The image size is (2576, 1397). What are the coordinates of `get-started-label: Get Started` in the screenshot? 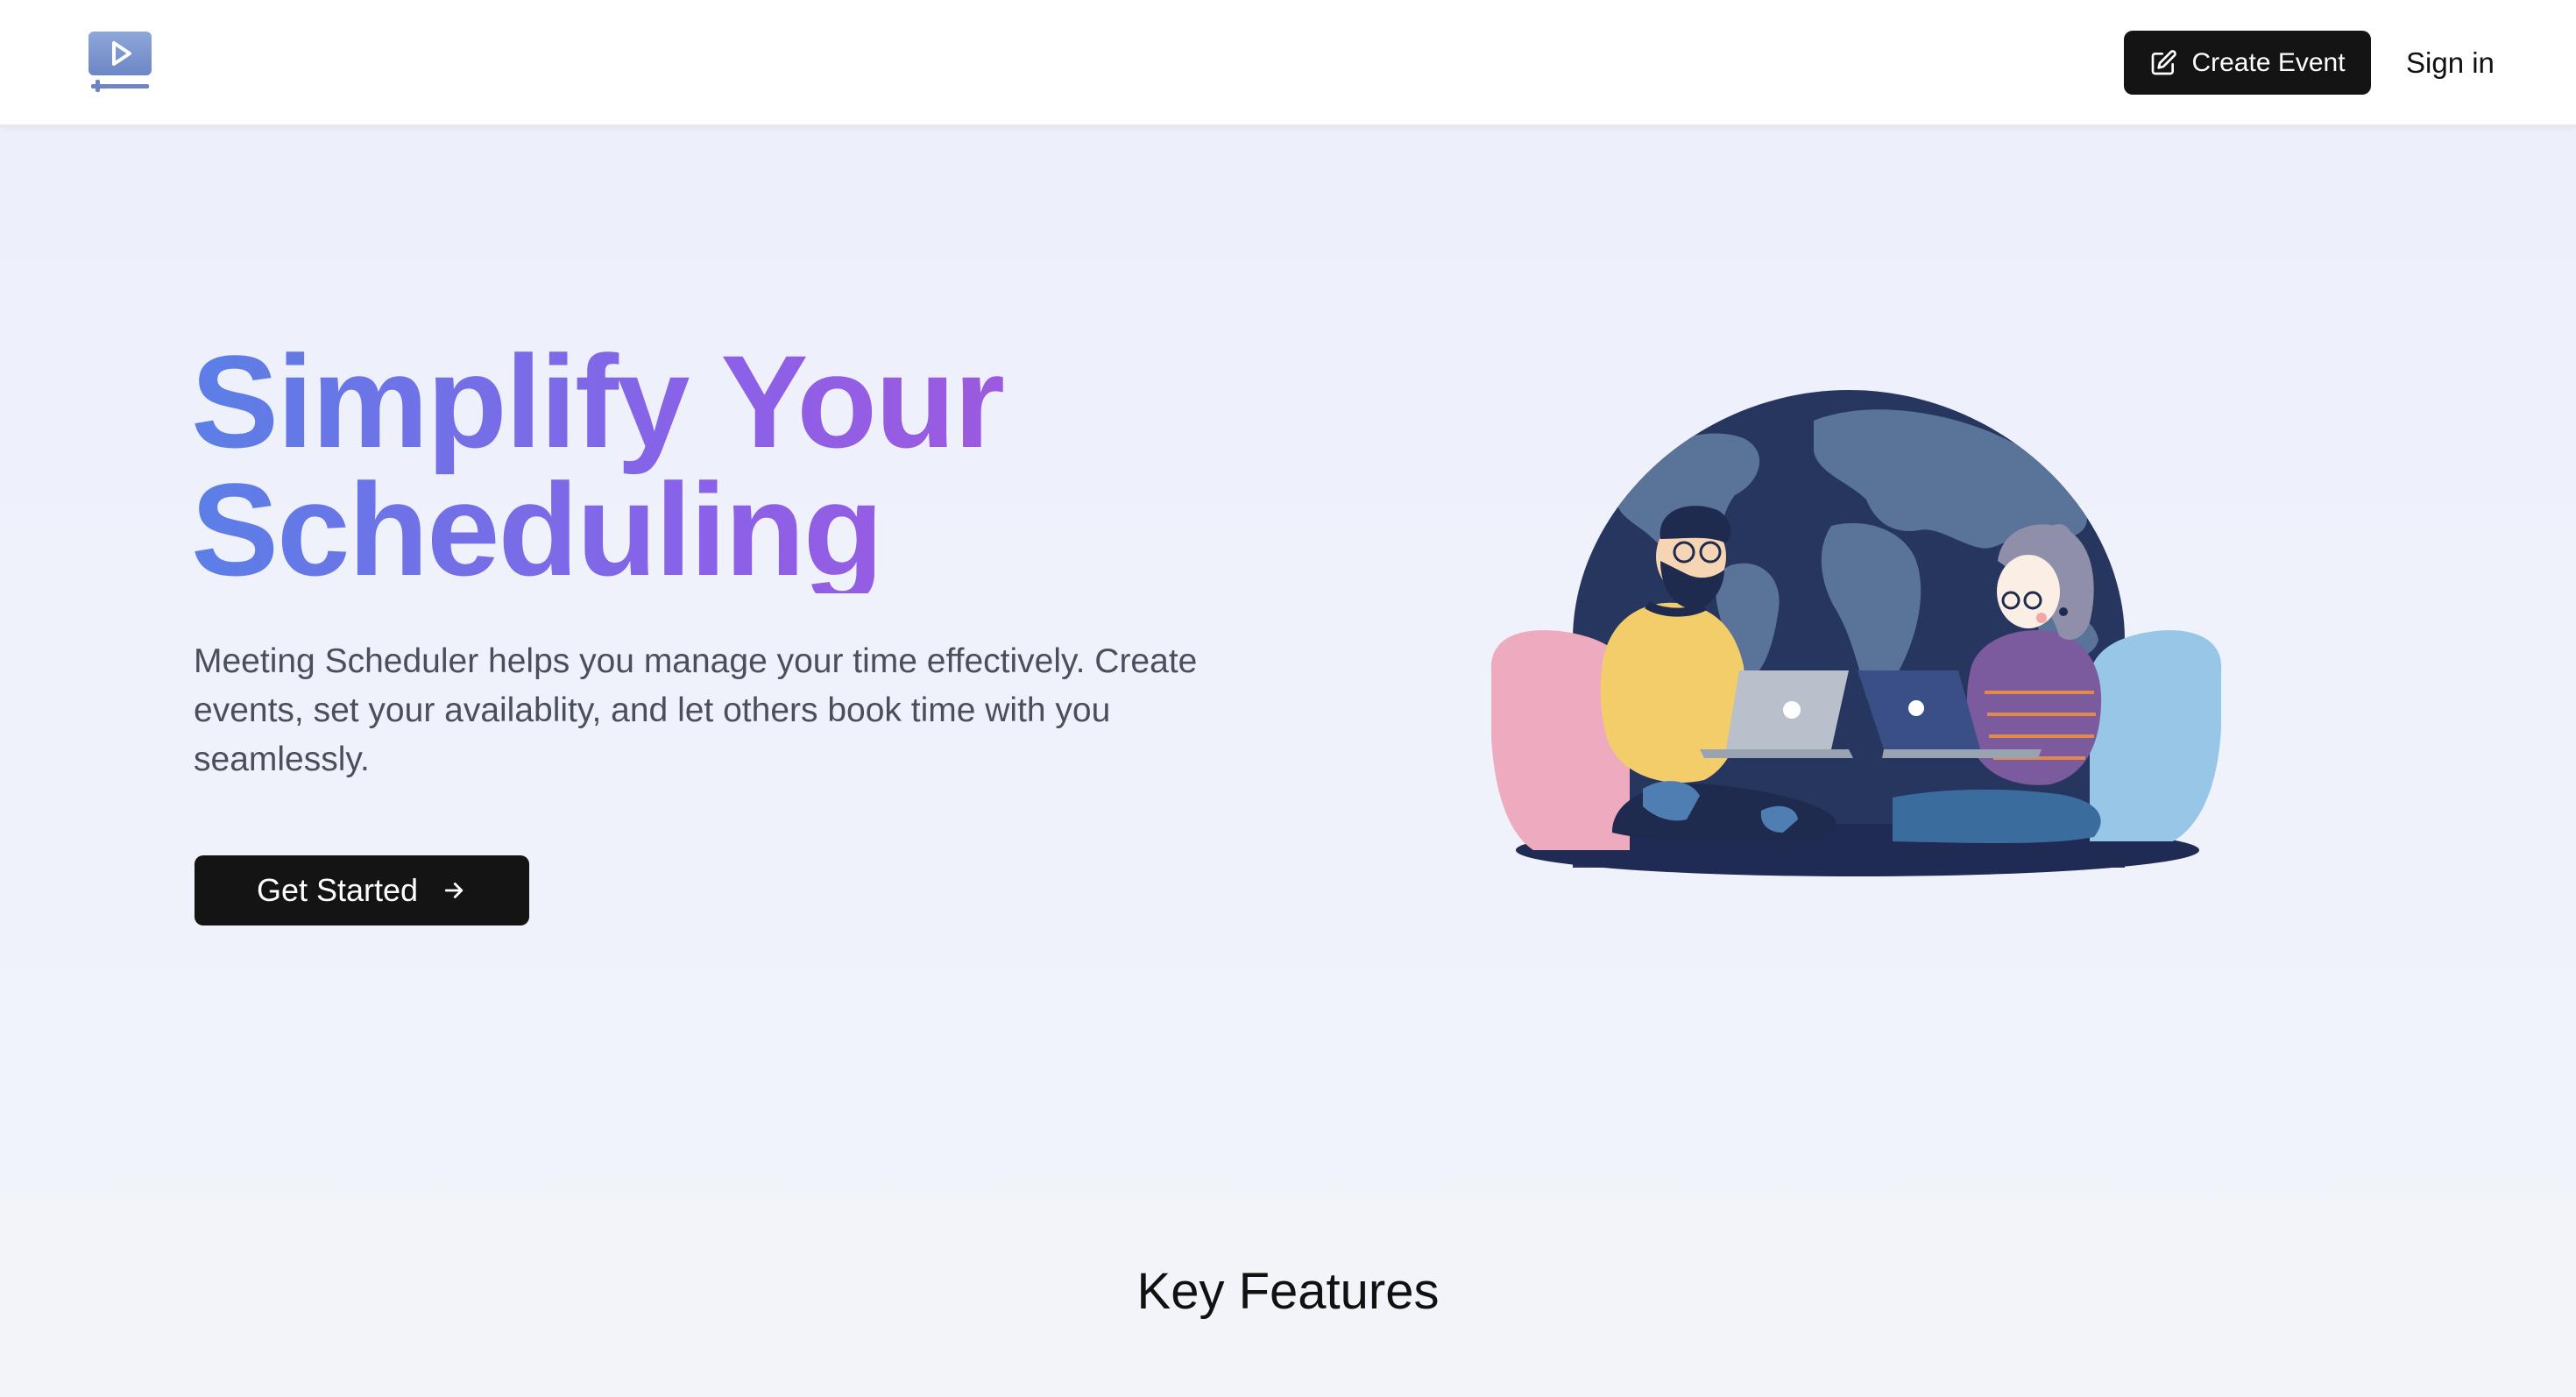 It's located at (337, 890).